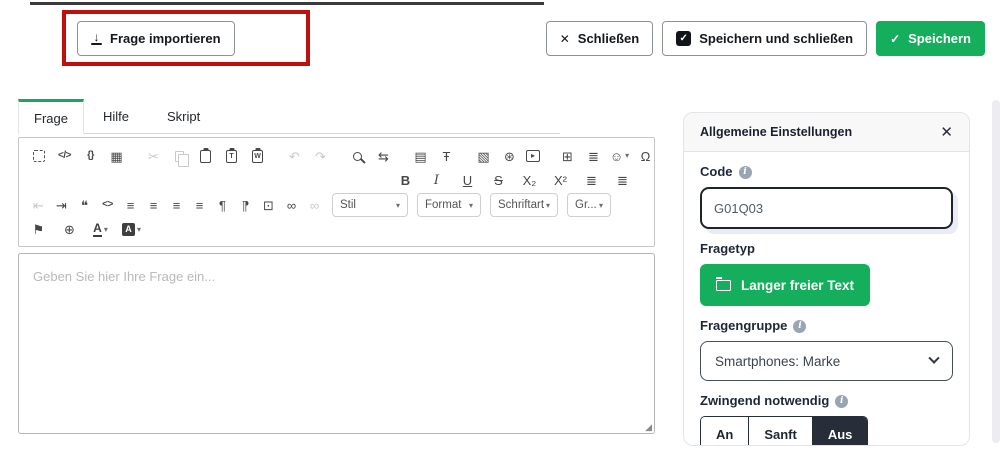 The image size is (1000, 458). Describe the element at coordinates (533, 156) in the screenshot. I see `media-embed-icon: ▸` at that location.